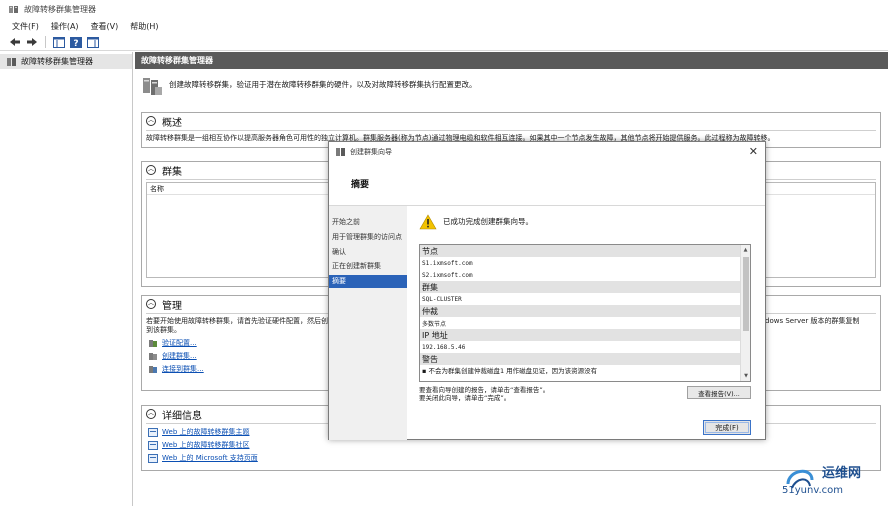  I want to click on step-before-you-begin: 开始之前, so click(368, 222).